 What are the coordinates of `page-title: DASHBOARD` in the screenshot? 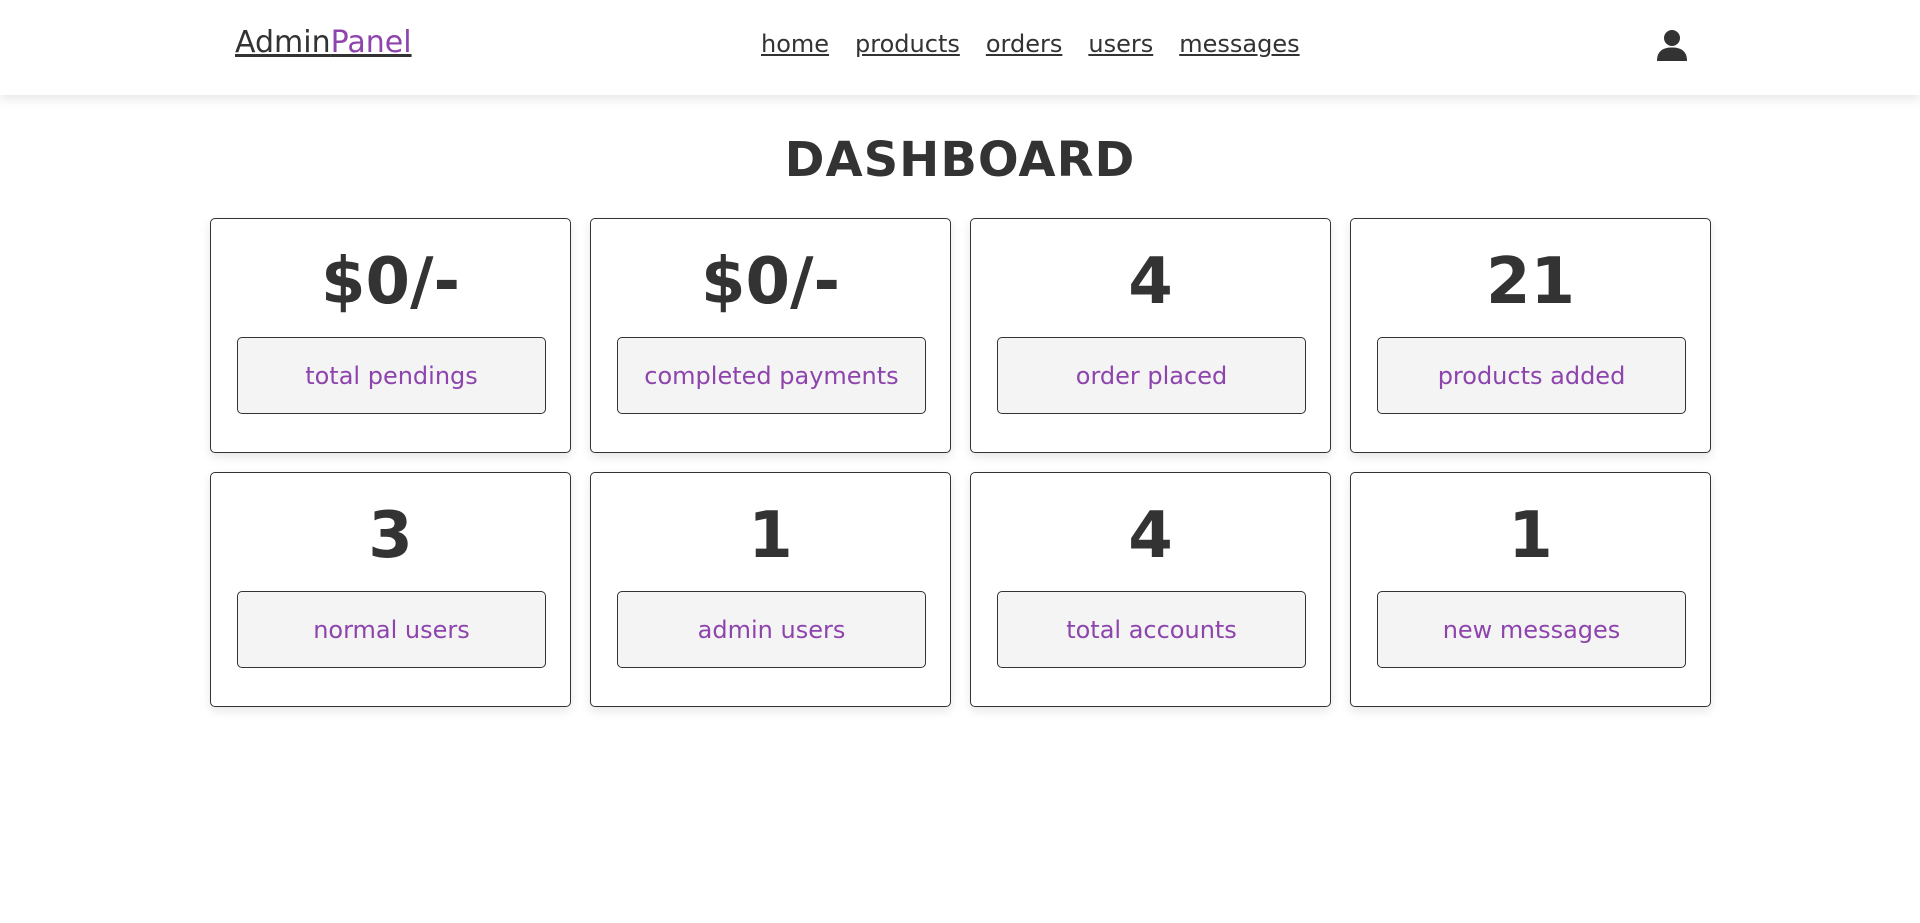 It's located at (960, 160).